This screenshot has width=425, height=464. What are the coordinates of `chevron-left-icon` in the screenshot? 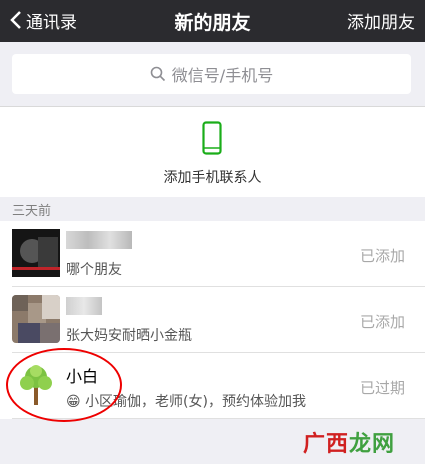 It's located at (15, 20).